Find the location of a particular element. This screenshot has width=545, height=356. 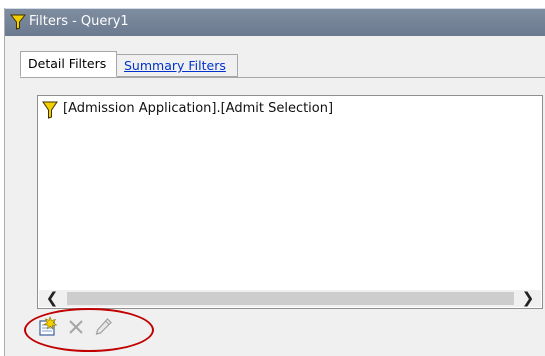

horizontal-scrollbar: ❮ ❯ is located at coordinates (290, 298).